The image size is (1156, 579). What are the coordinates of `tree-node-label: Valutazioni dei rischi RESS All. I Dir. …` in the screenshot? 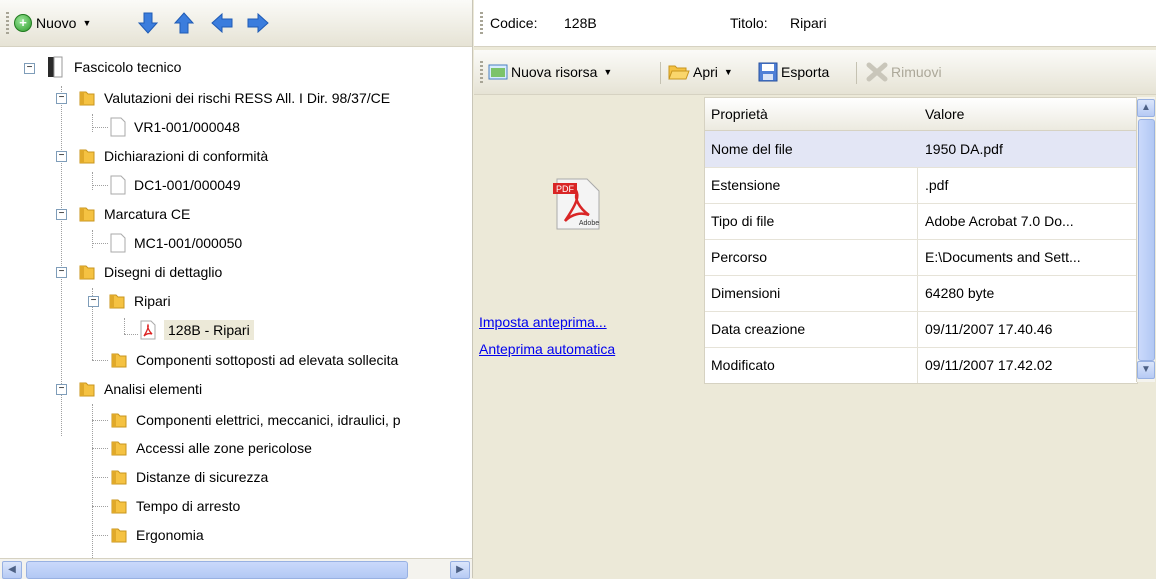 It's located at (247, 98).